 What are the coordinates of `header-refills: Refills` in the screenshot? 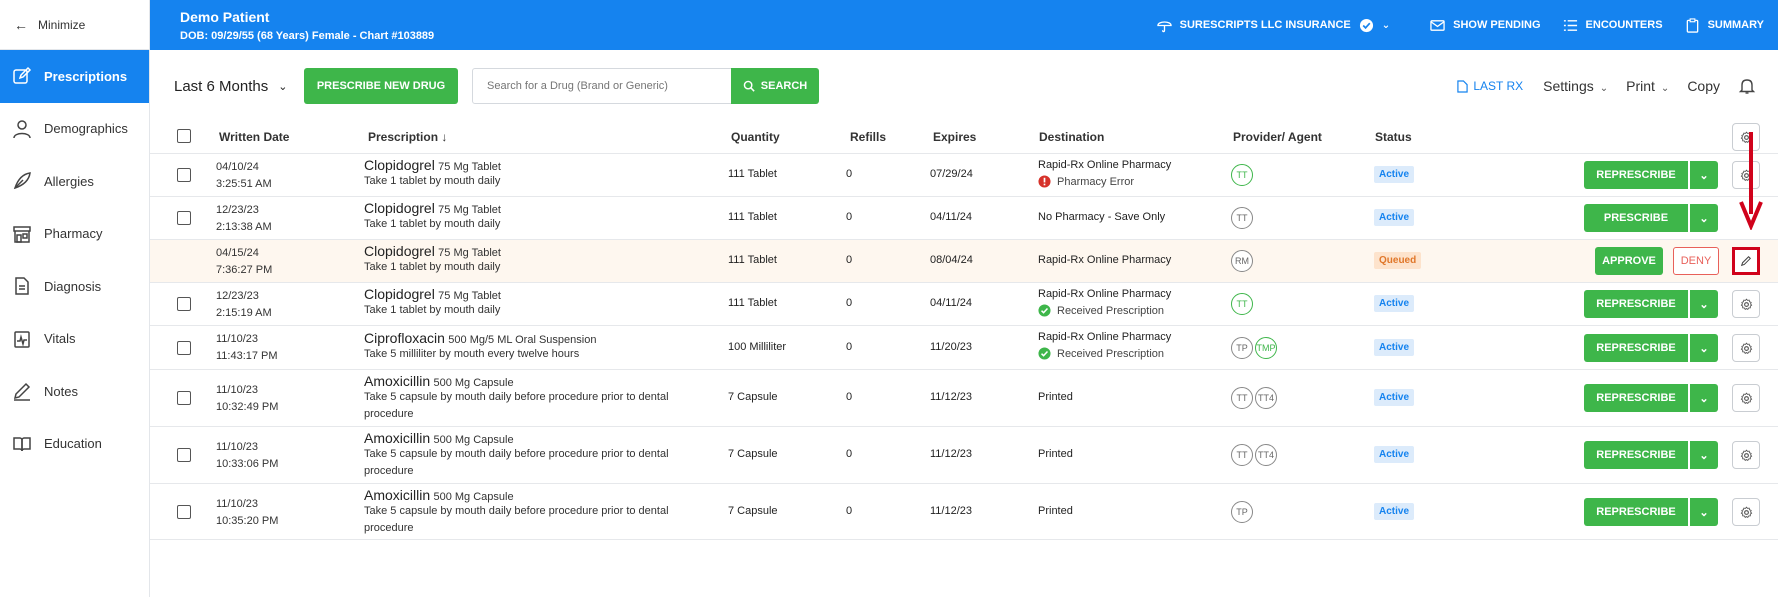 It's located at (868, 137).